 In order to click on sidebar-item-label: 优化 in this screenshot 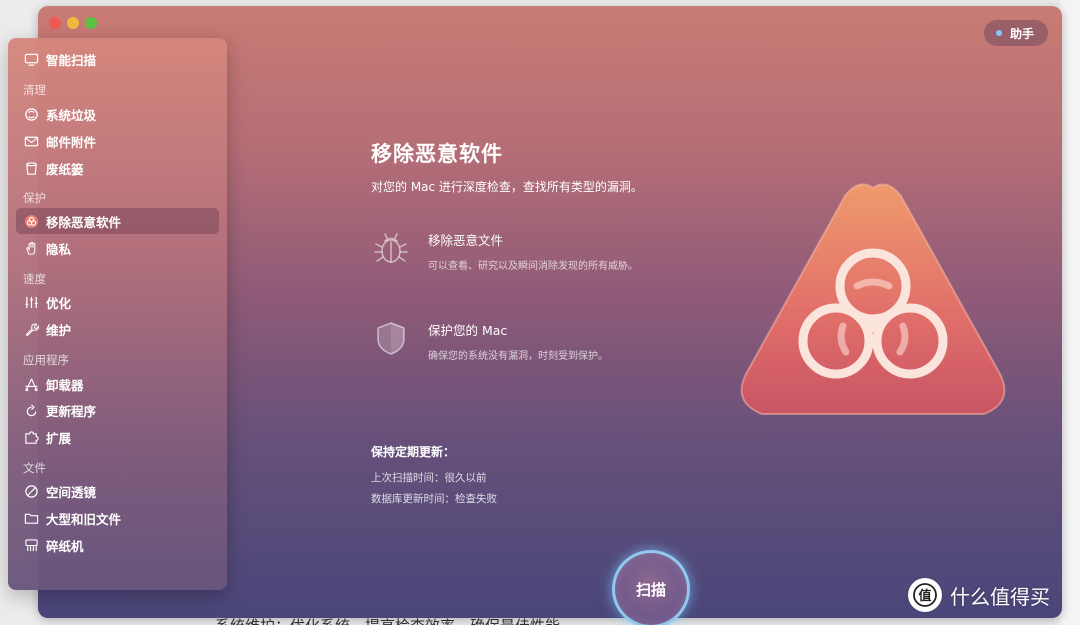, I will do `click(59, 303)`.